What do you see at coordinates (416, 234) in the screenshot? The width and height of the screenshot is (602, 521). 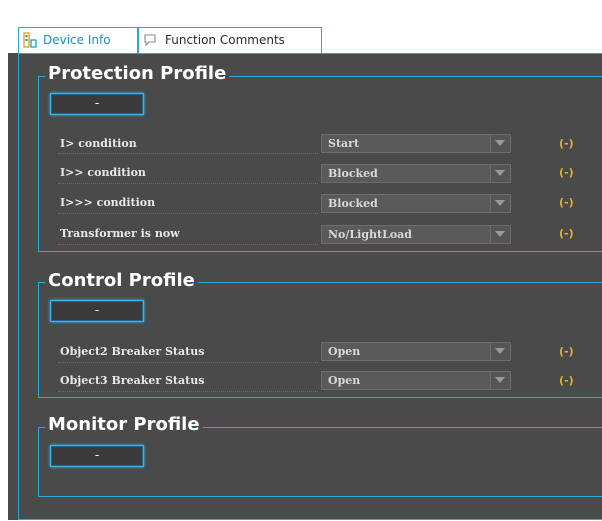 I see `transformer-select: No/LightLoad` at bounding box center [416, 234].